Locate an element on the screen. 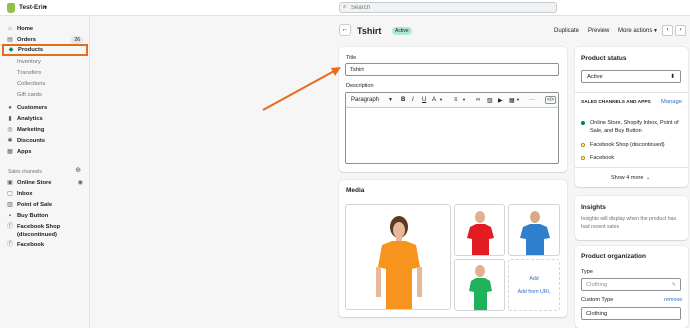 The height and width of the screenshot is (328, 690). status-select: Active ⬍ is located at coordinates (631, 76).